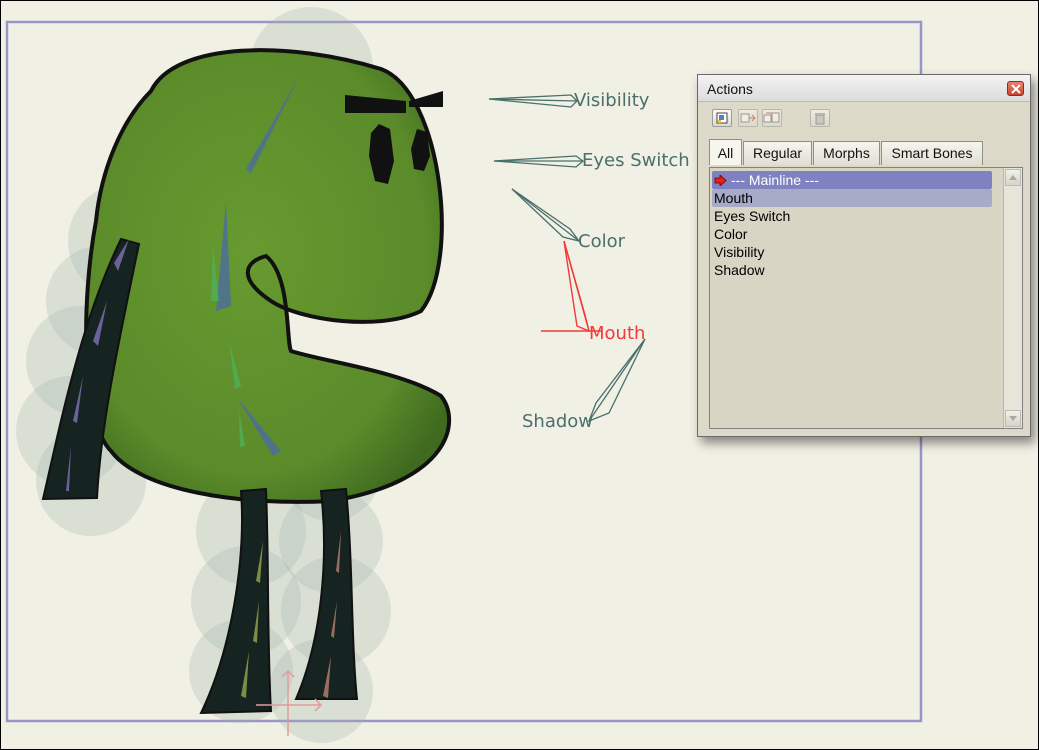  I want to click on bone-label-shadow: Shadow, so click(557, 422).